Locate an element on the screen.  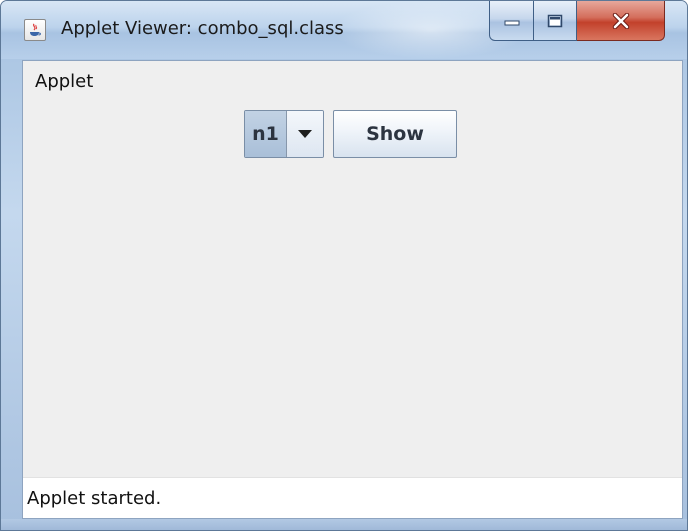
combo-selected-value: n1 is located at coordinates (266, 134).